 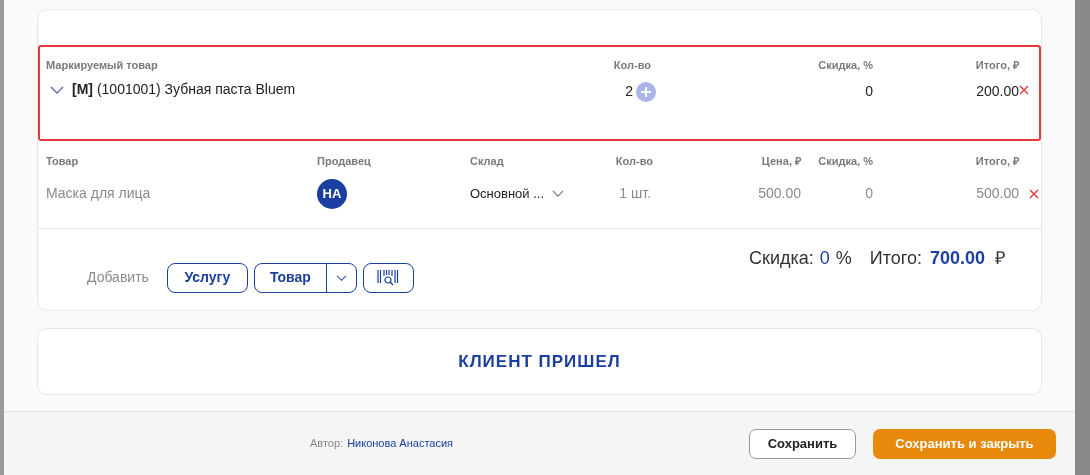 What do you see at coordinates (957, 258) in the screenshot?
I see `total-value: 700.00` at bounding box center [957, 258].